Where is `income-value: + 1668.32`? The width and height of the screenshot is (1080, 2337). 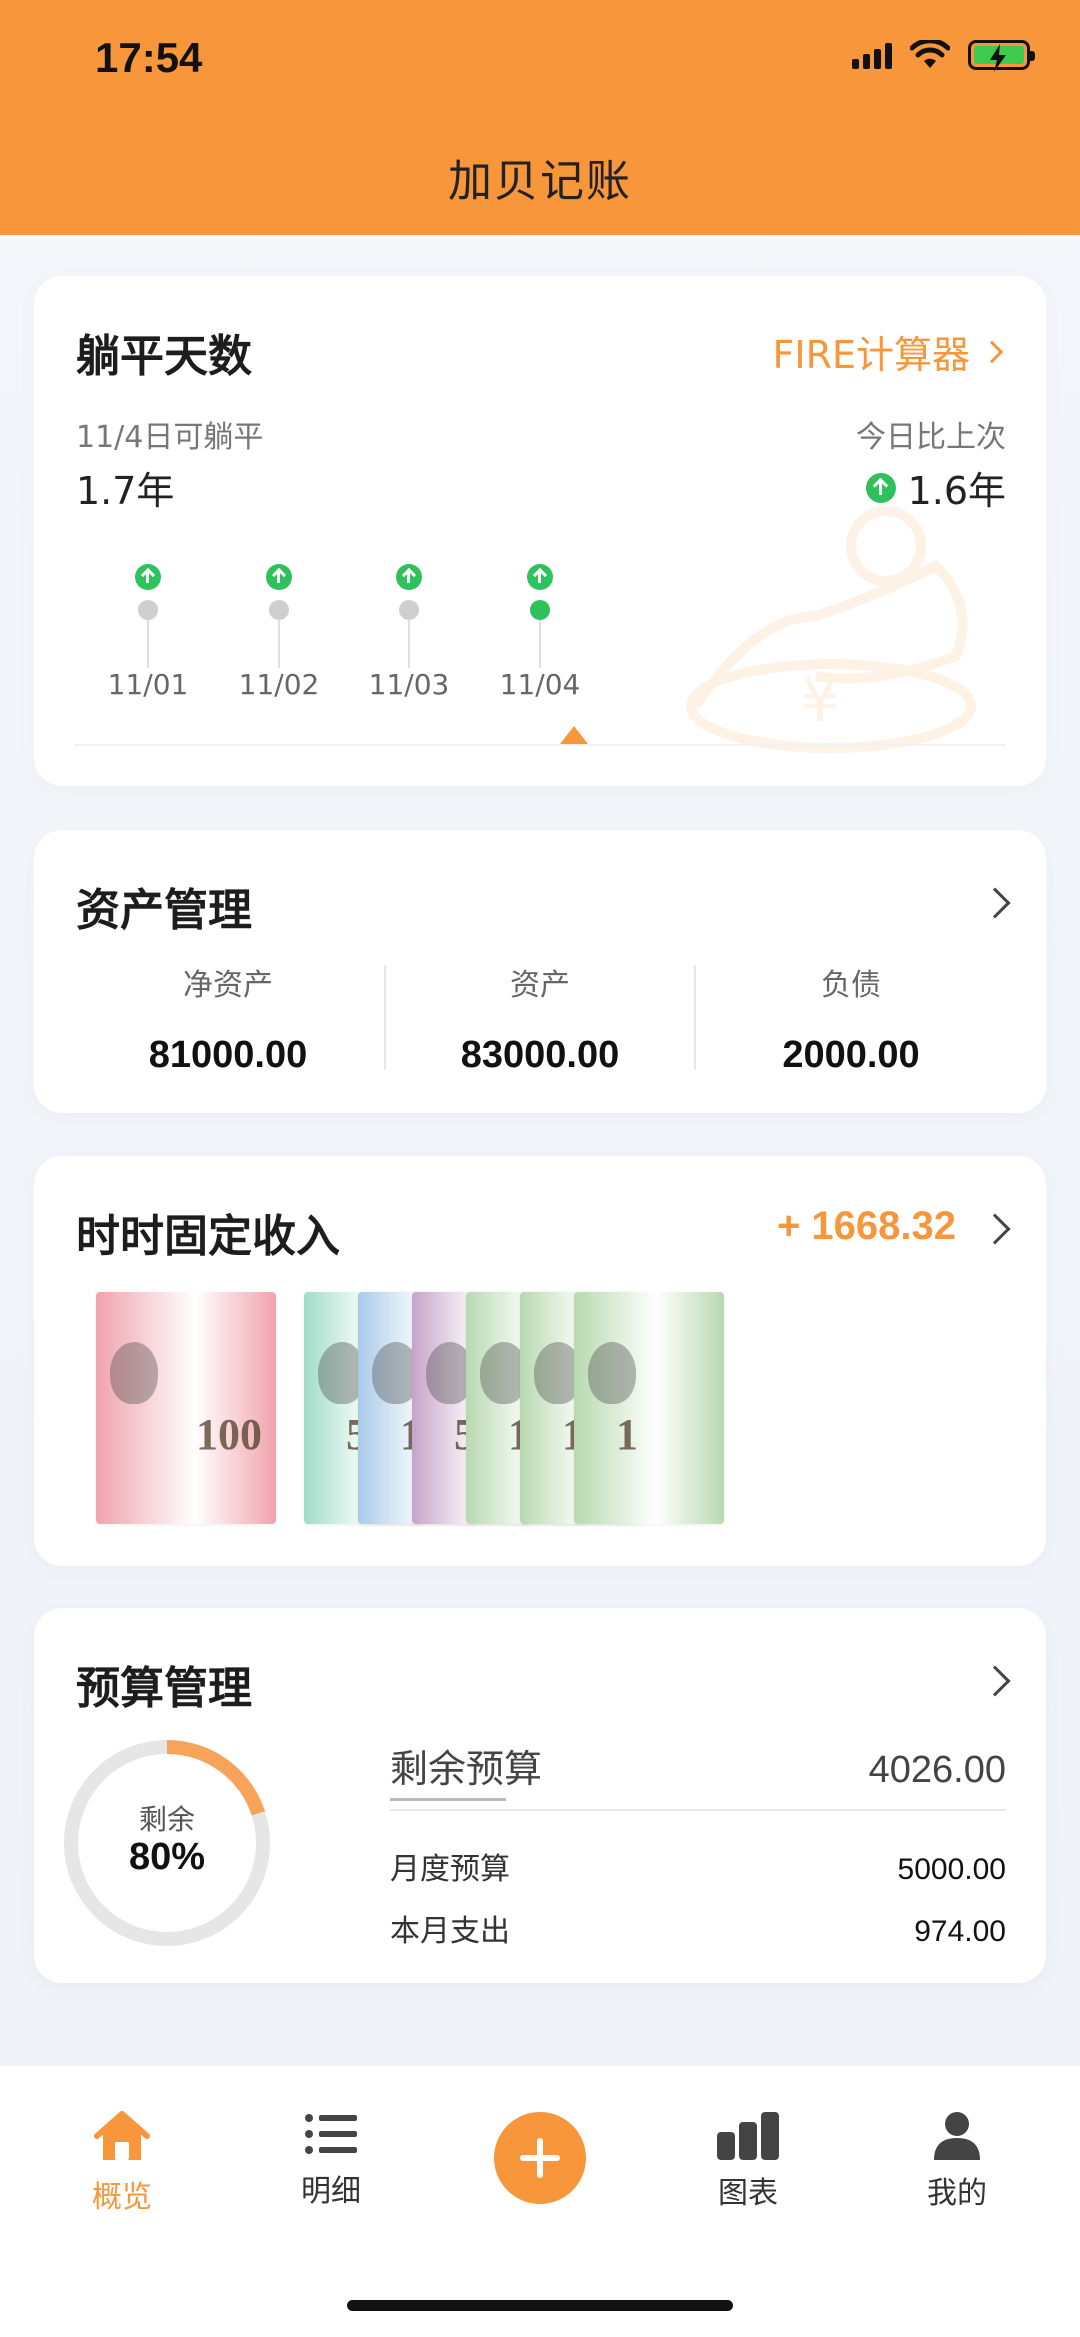
income-value: + 1668.32 is located at coordinates (866, 1226).